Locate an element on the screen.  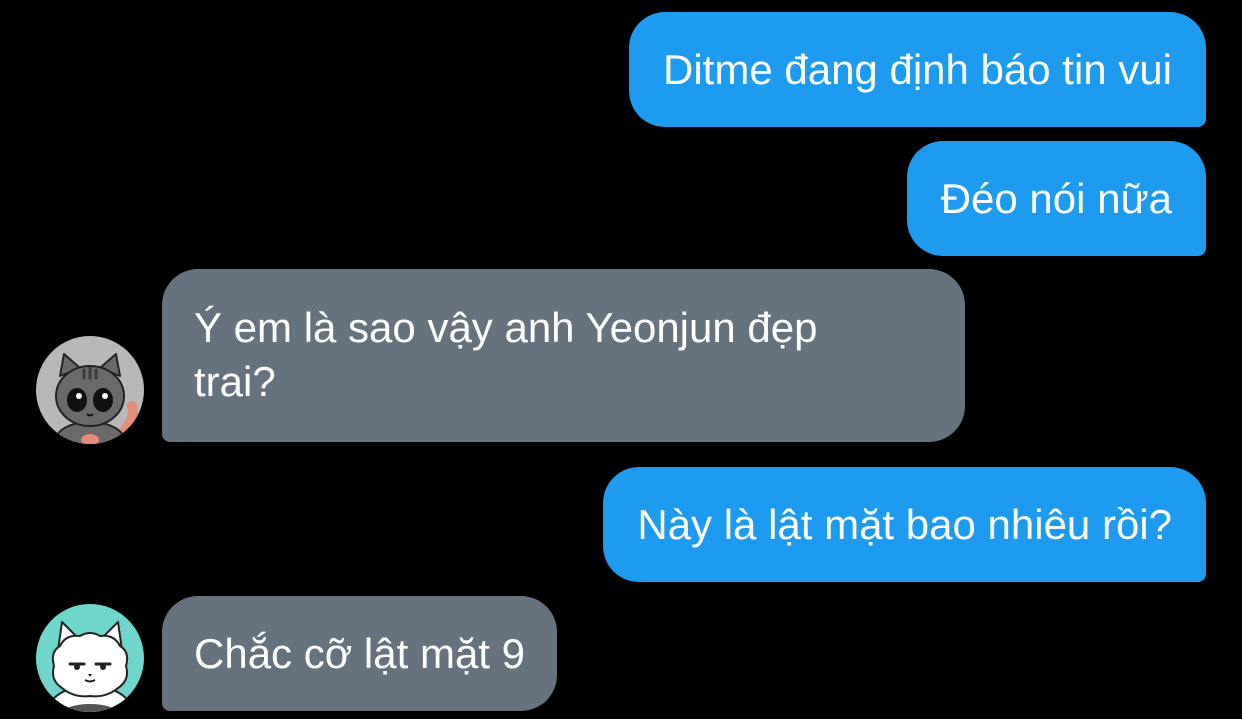
message-text: Ditme đang định báo tin vui is located at coordinates (917, 69).